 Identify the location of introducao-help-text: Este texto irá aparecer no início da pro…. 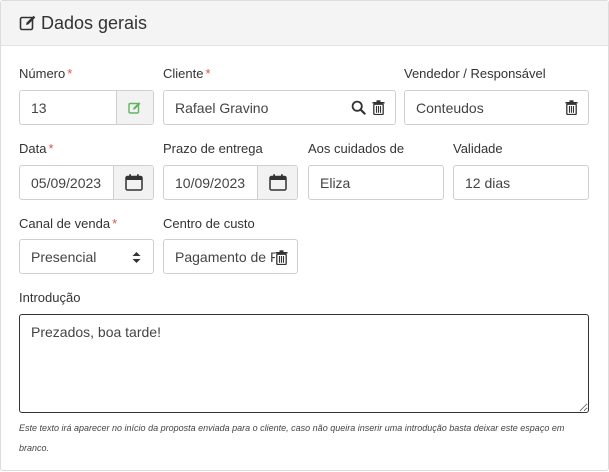
(292, 438).